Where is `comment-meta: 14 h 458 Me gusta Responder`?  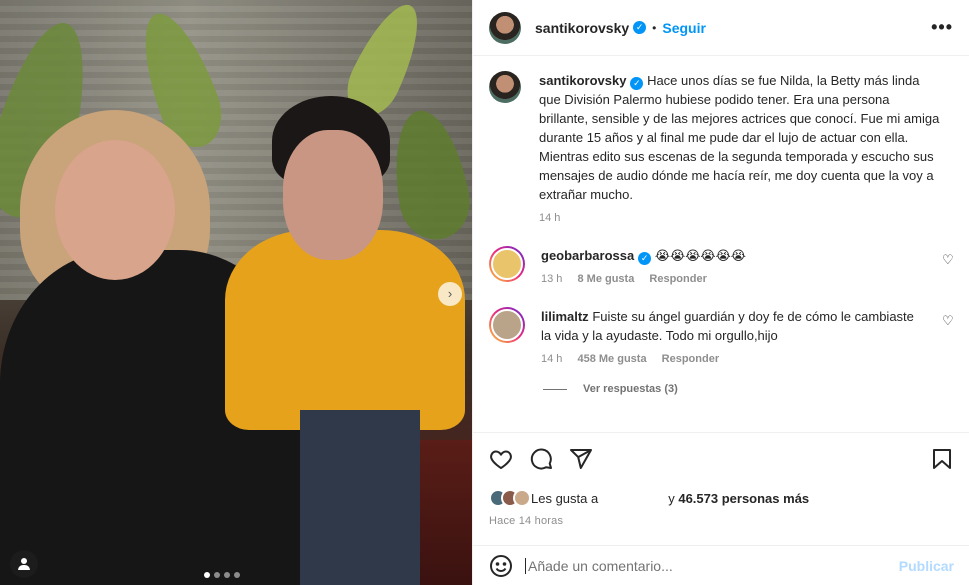 comment-meta: 14 h 458 Me gusta Responder is located at coordinates (747, 359).